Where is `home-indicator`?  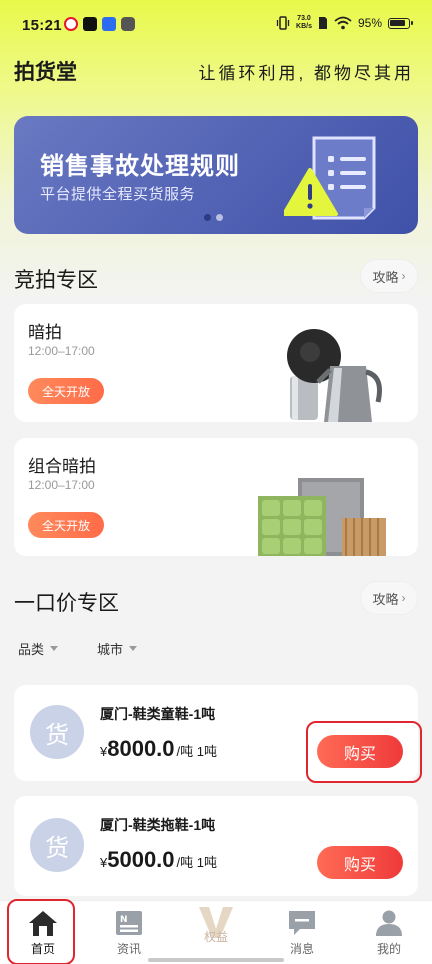
home-indicator is located at coordinates (216, 960).